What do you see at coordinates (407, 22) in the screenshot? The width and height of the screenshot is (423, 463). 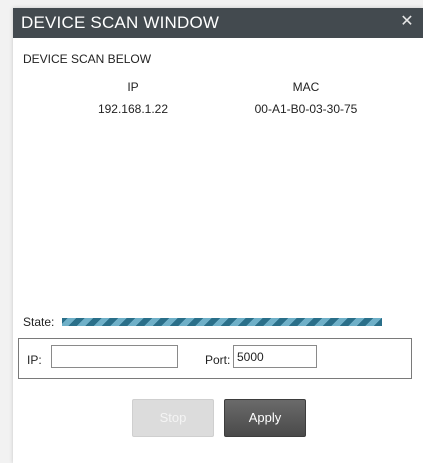 I see `close-icon: ✕` at bounding box center [407, 22].